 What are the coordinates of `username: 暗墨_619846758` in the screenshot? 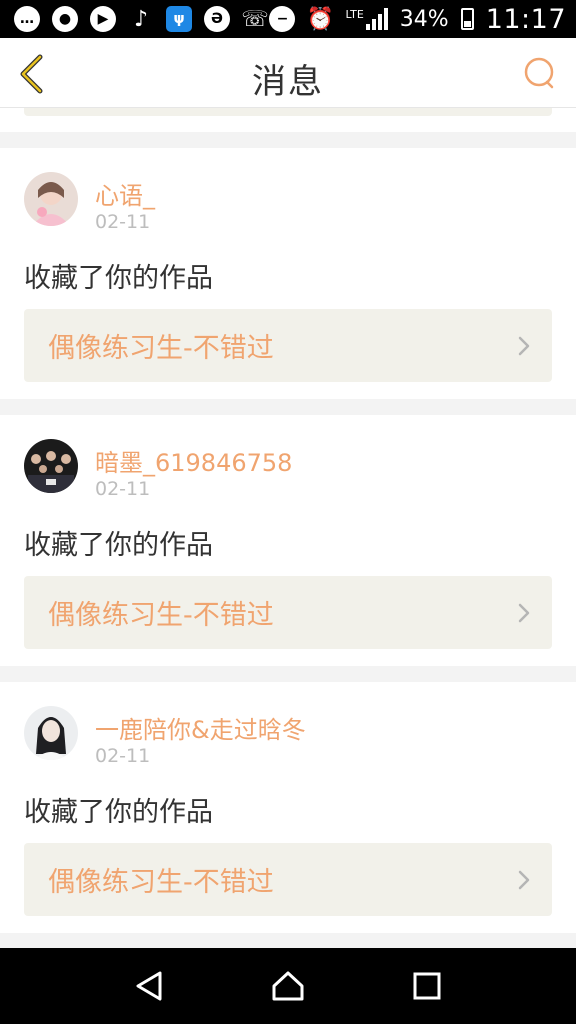 It's located at (193, 460).